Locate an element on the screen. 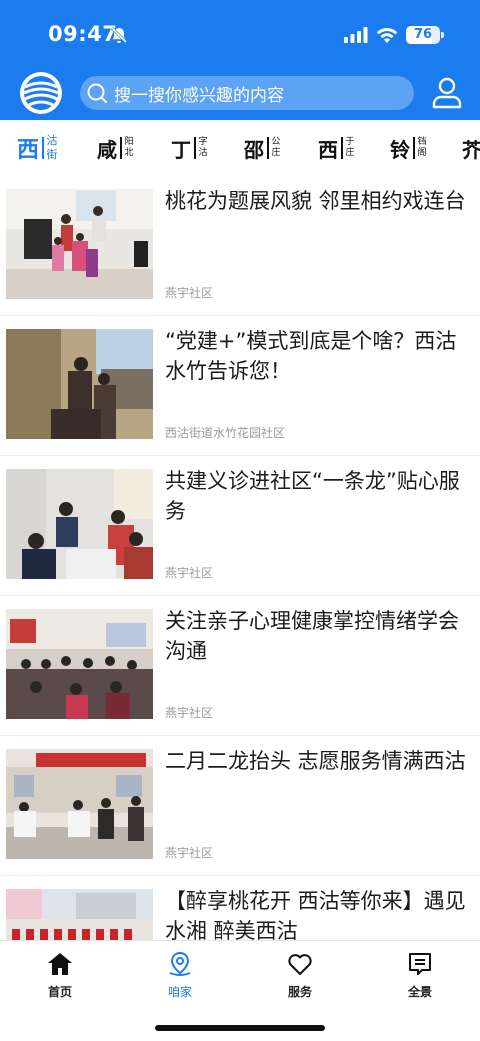 The width and height of the screenshot is (480, 1041). location-pin-icon is located at coordinates (180, 963).